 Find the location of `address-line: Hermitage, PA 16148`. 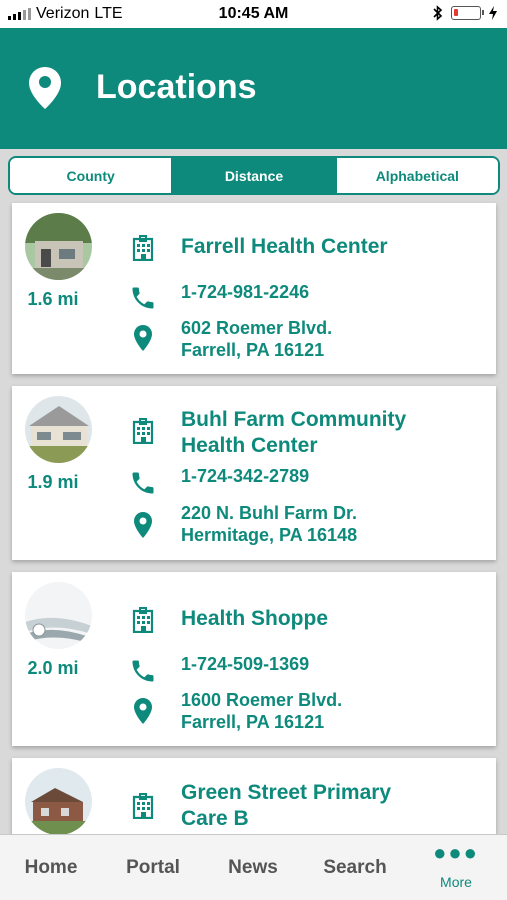

address-line: Hermitage, PA 16148 is located at coordinates (269, 535).